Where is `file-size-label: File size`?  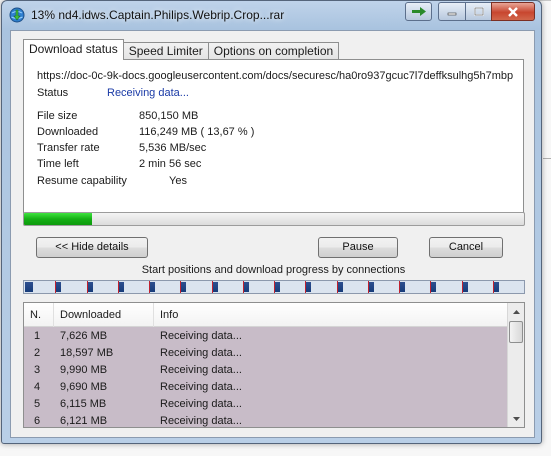
file-size-label: File size is located at coordinates (57, 116).